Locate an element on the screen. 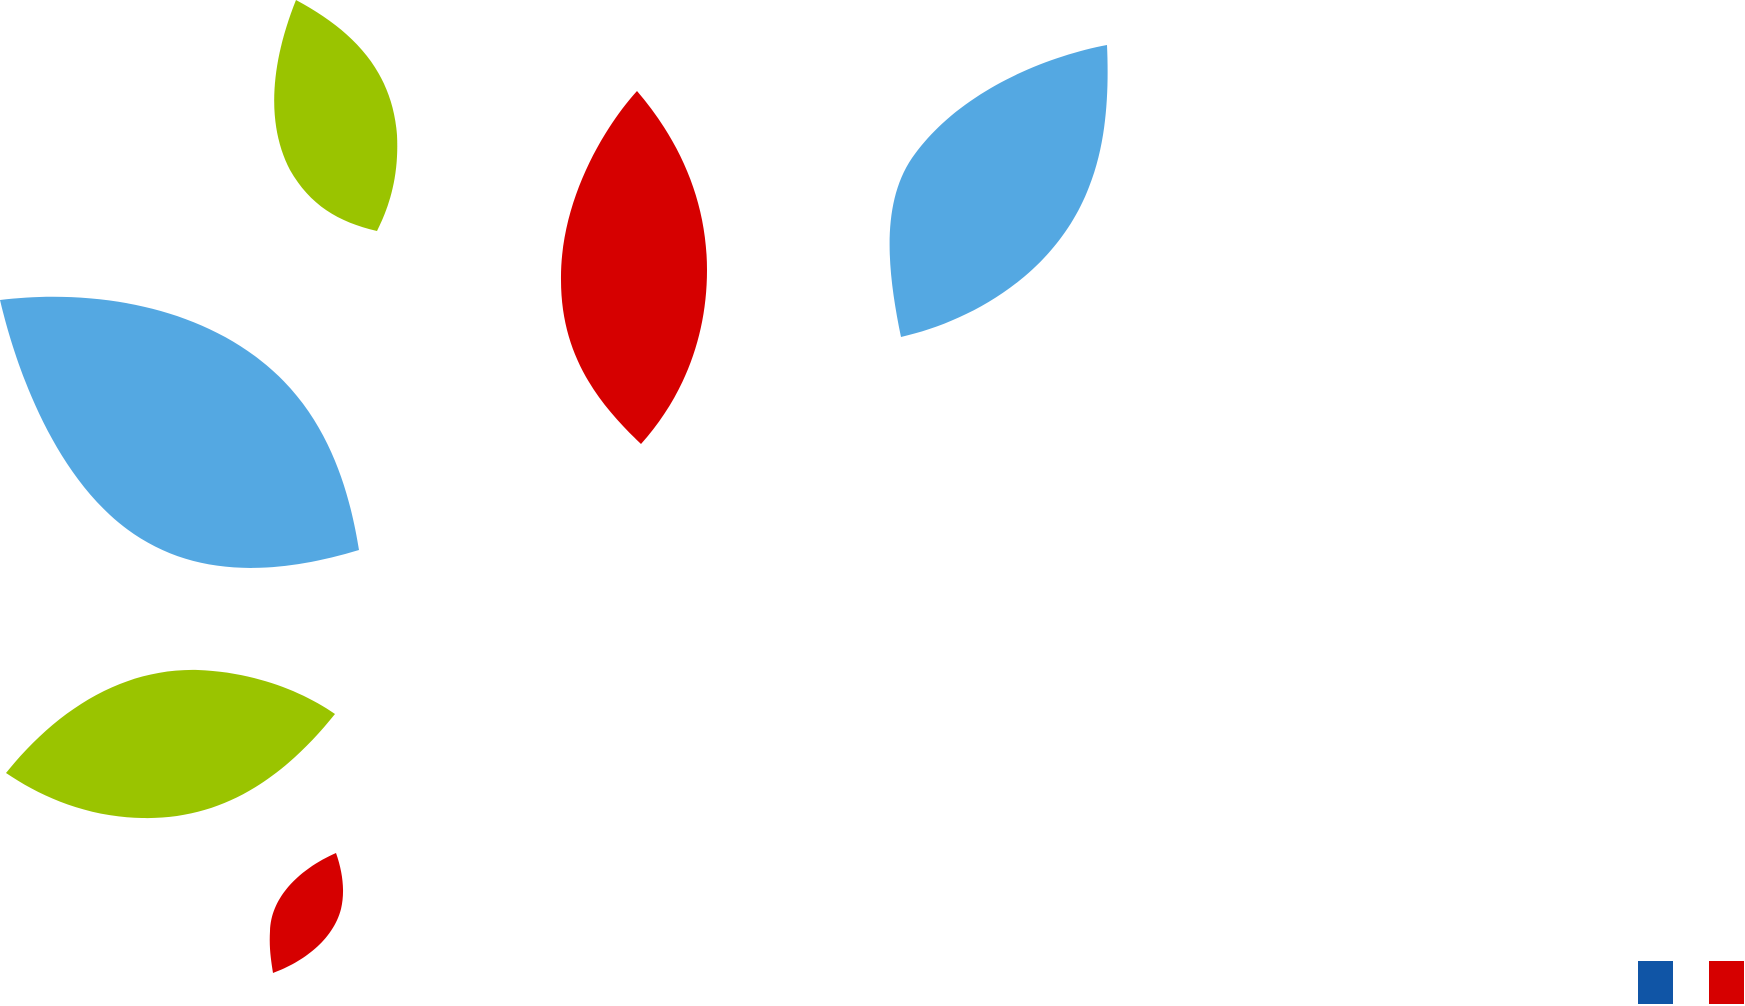 Image resolution: width=1745 pixels, height=1006 pixels. red-swatch is located at coordinates (1726, 982).